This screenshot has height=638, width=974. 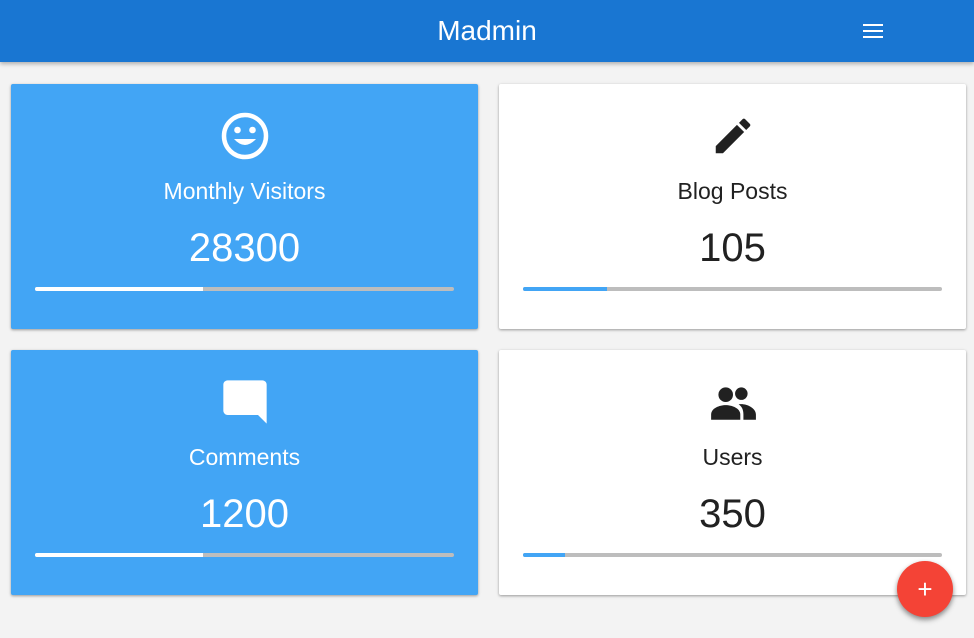 I want to click on comment-icon, so click(x=244, y=402).